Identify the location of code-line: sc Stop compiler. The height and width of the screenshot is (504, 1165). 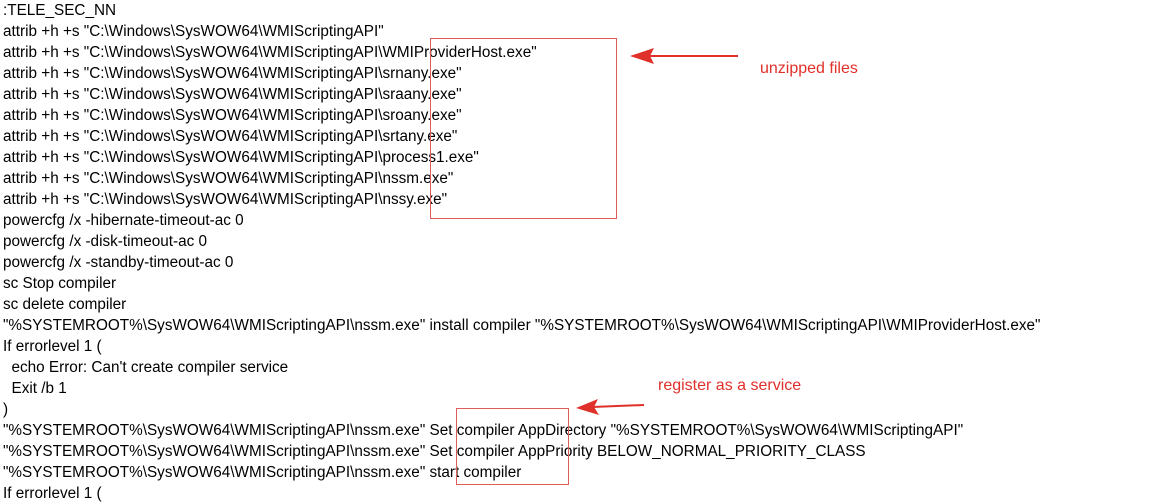
(60, 283).